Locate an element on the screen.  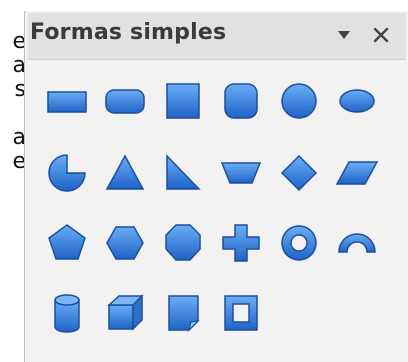
circle-pie-icon is located at coordinates (67, 173).